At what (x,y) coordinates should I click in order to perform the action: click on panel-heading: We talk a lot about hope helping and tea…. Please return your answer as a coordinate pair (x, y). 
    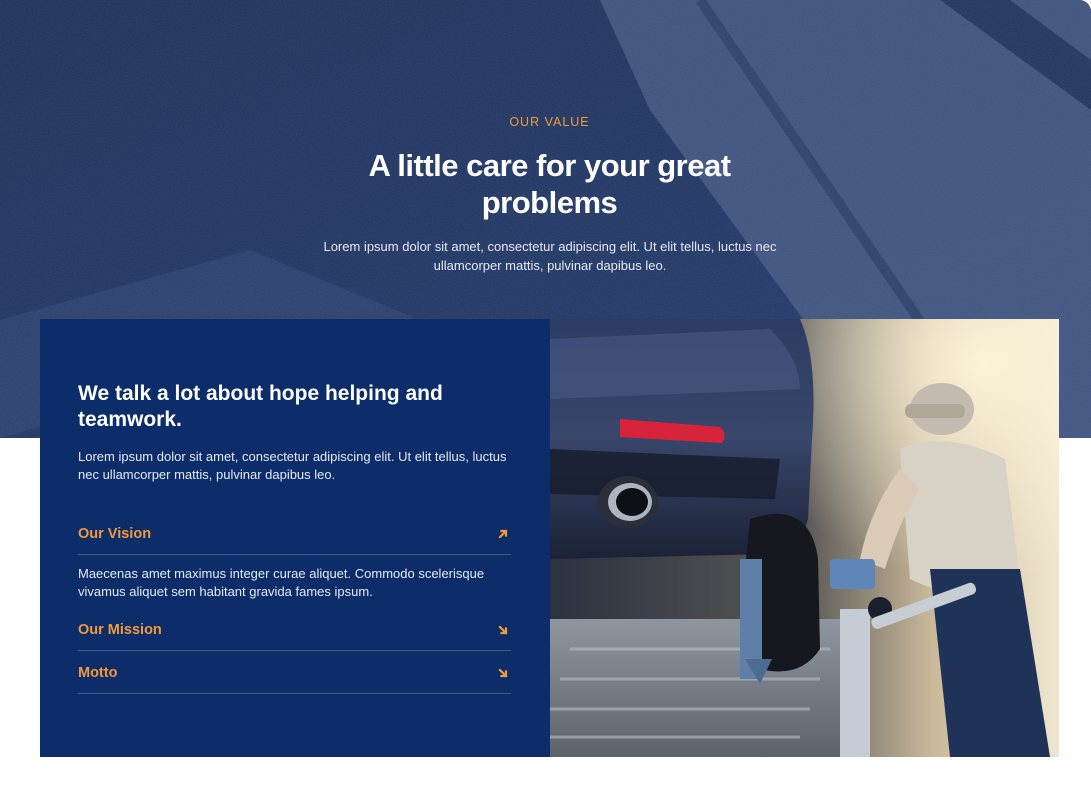
    Looking at the image, I should click on (260, 406).